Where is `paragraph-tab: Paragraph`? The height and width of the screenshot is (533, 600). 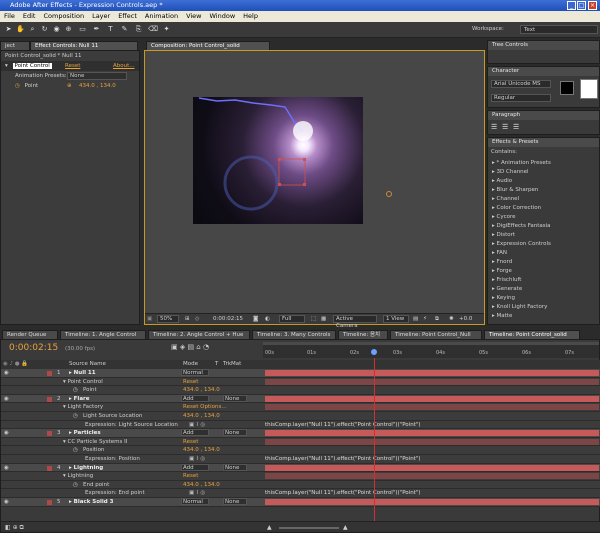
paragraph-tab: Paragraph is located at coordinates (543, 115).